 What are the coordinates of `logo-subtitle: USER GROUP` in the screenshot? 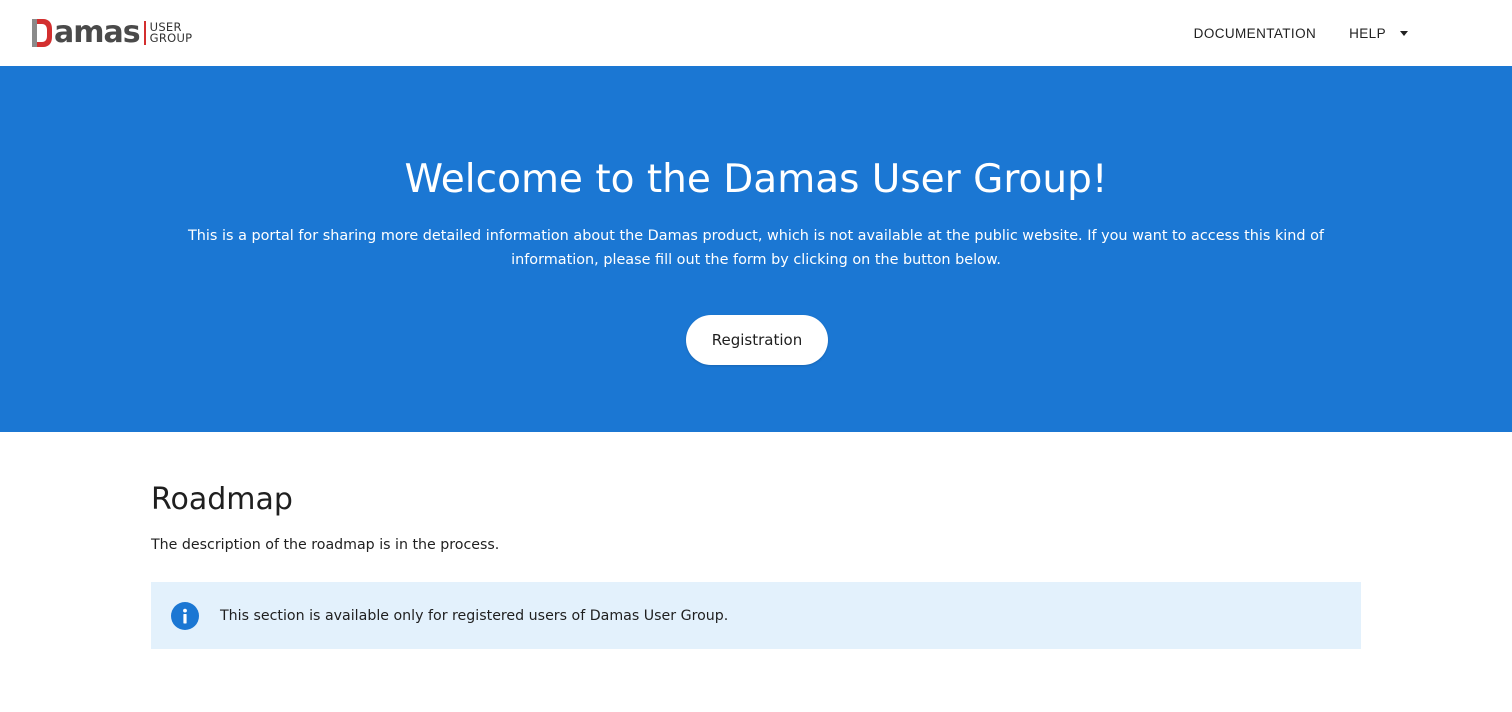 It's located at (171, 33).